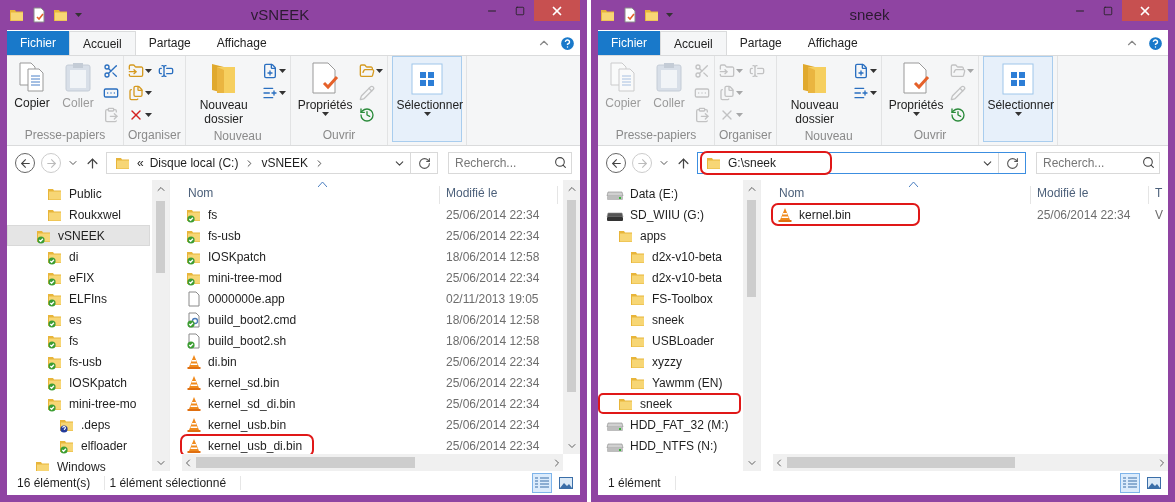 The width and height of the screenshot is (1175, 502). Describe the element at coordinates (861, 163) in the screenshot. I see `address-bar: G:\sneek` at that location.